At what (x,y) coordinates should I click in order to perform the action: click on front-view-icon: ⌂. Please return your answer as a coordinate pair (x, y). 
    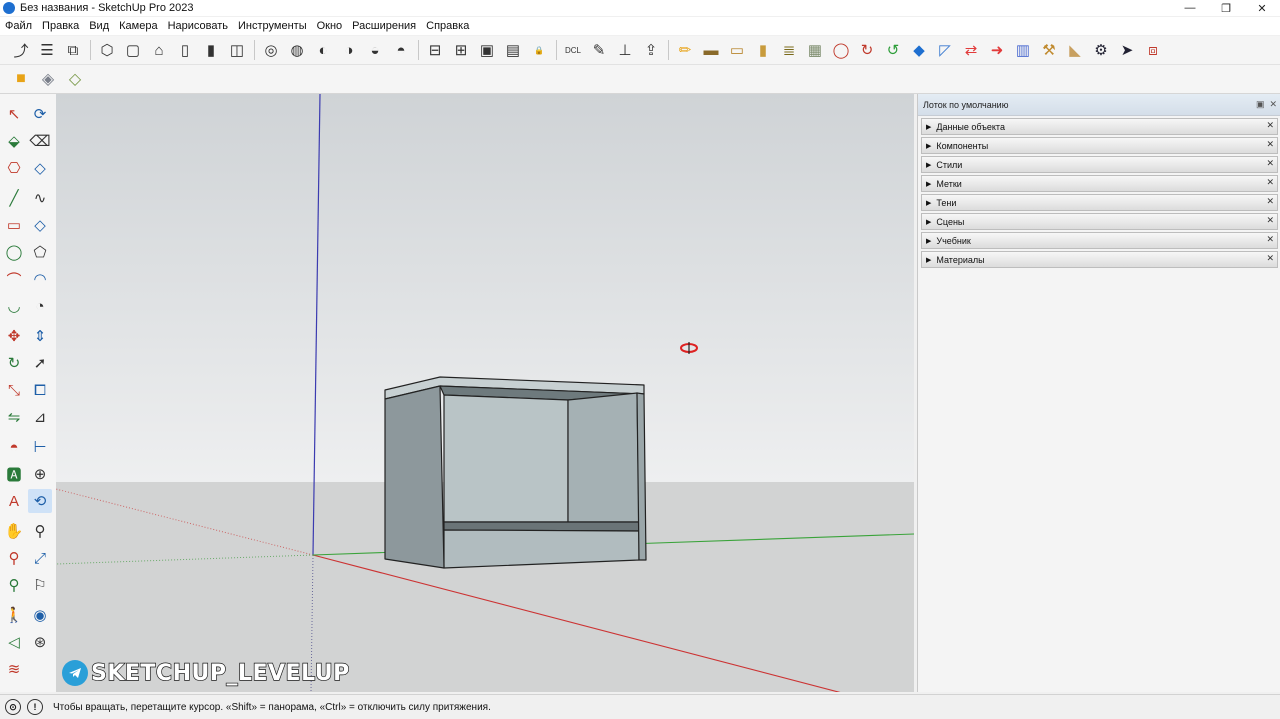
    Looking at the image, I should click on (159, 50).